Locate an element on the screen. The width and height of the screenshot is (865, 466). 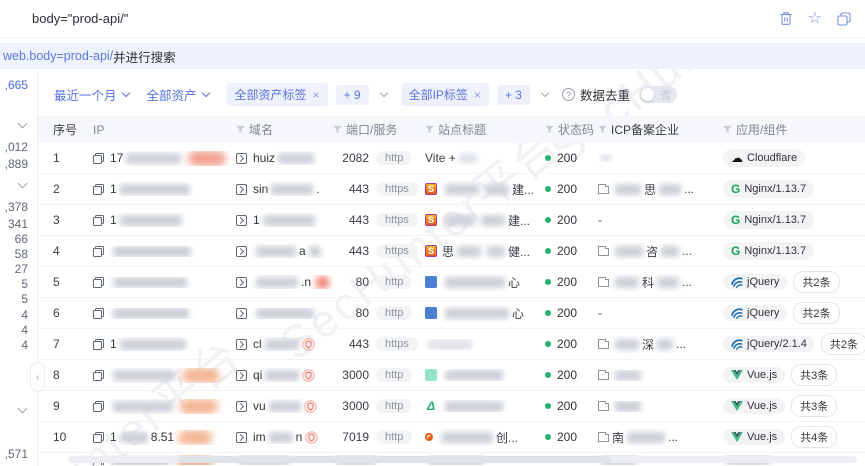
asset-tag-pill: 全部资产标签 × is located at coordinates (277, 94).